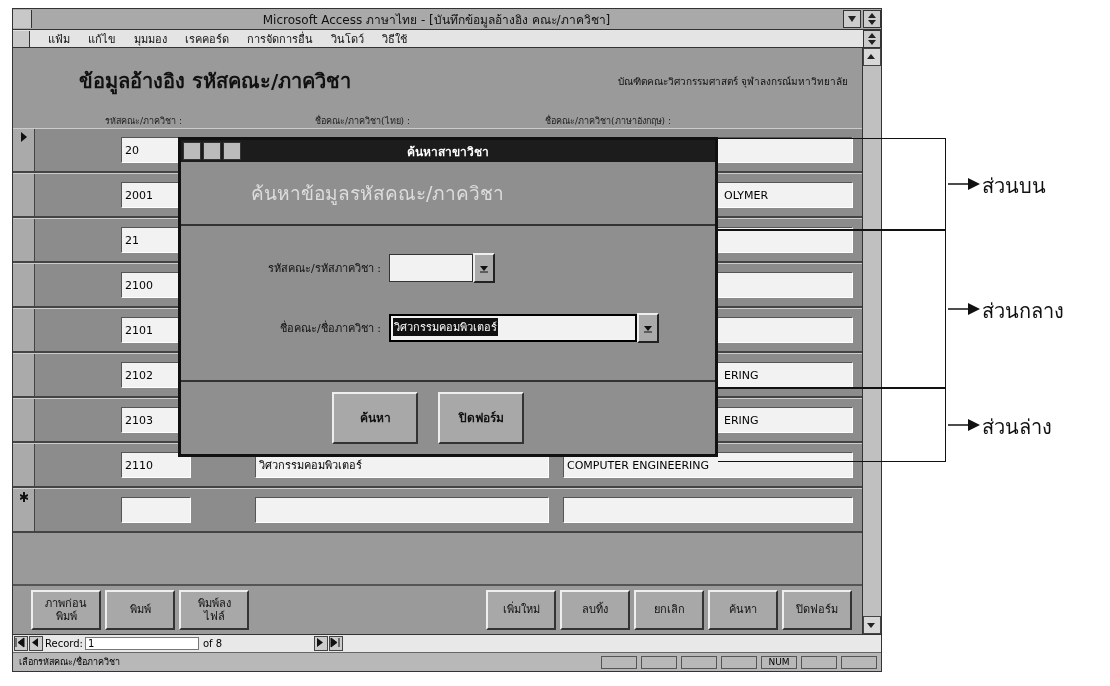  Describe the element at coordinates (445, 327) in the screenshot. I see `selected-text: วิศวกรรมคอมพิวเตอร์` at that location.